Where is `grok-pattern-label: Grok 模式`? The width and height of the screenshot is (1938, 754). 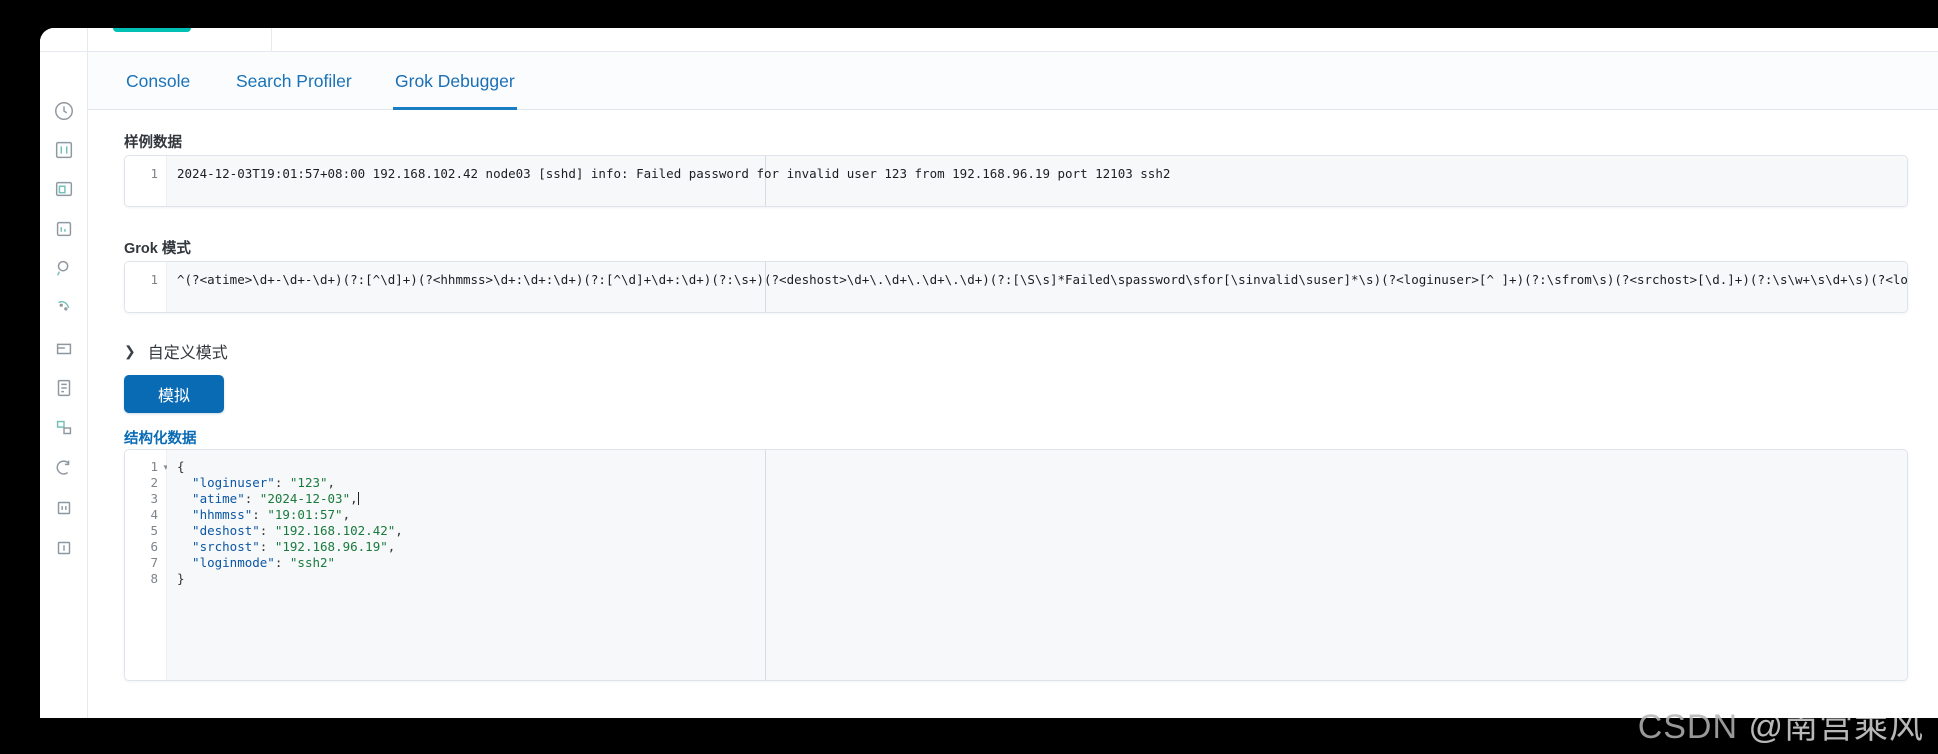 grok-pattern-label: Grok 模式 is located at coordinates (157, 249).